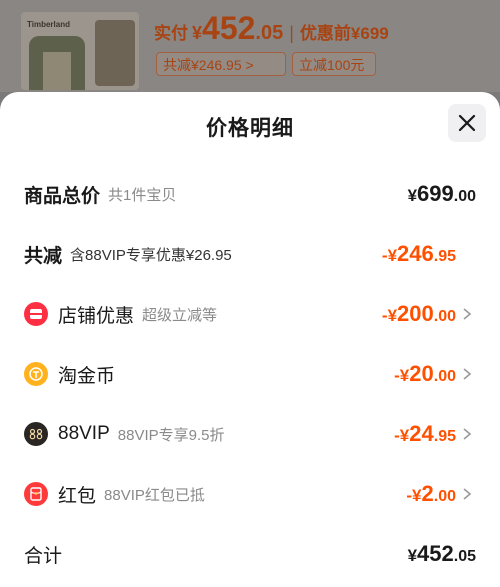  I want to click on vip-amount: -¥ 24 .95, so click(425, 434).